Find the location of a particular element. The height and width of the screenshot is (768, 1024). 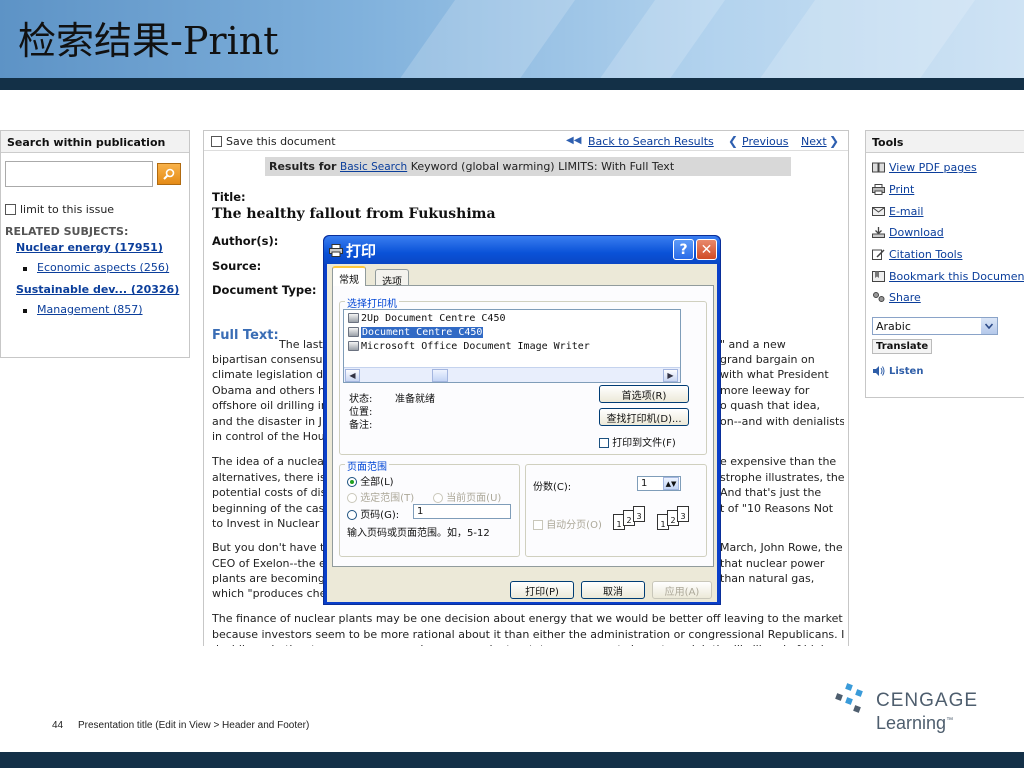

slide-number: 44 is located at coordinates (58, 725).